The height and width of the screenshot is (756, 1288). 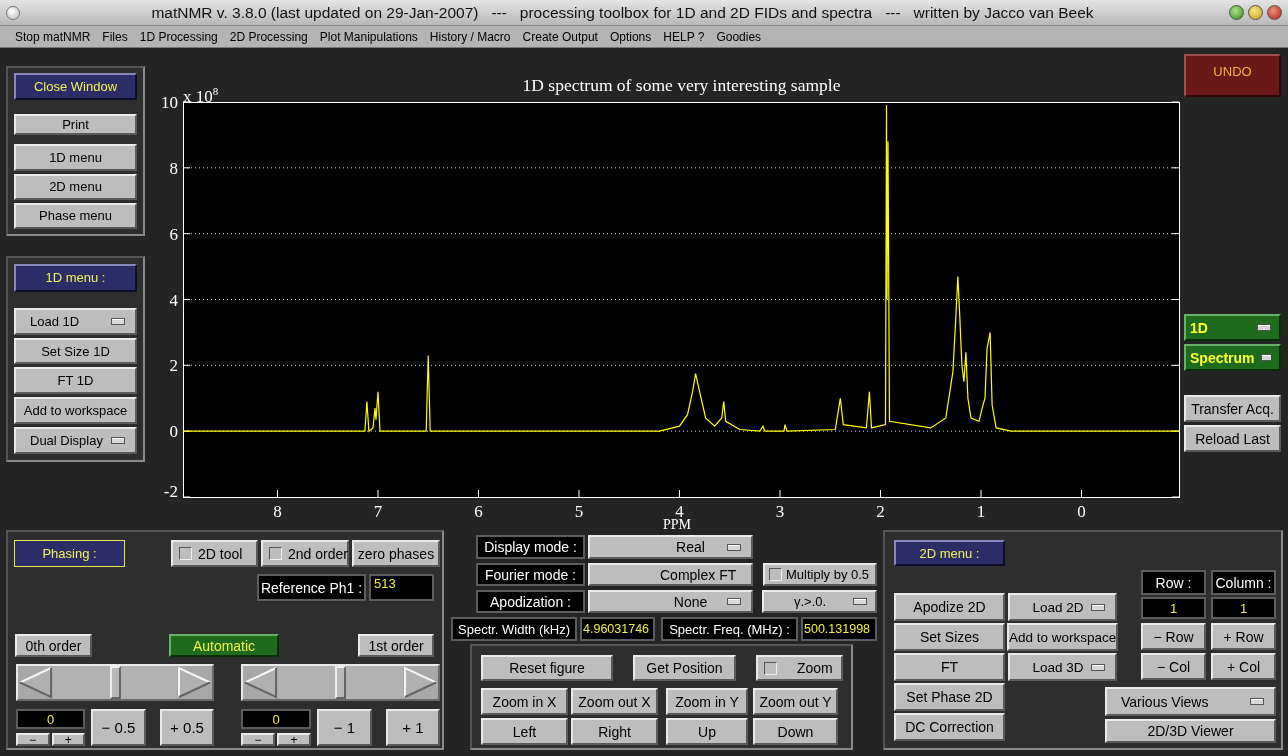 I want to click on menu-button: FT 1D, so click(x=75, y=381).